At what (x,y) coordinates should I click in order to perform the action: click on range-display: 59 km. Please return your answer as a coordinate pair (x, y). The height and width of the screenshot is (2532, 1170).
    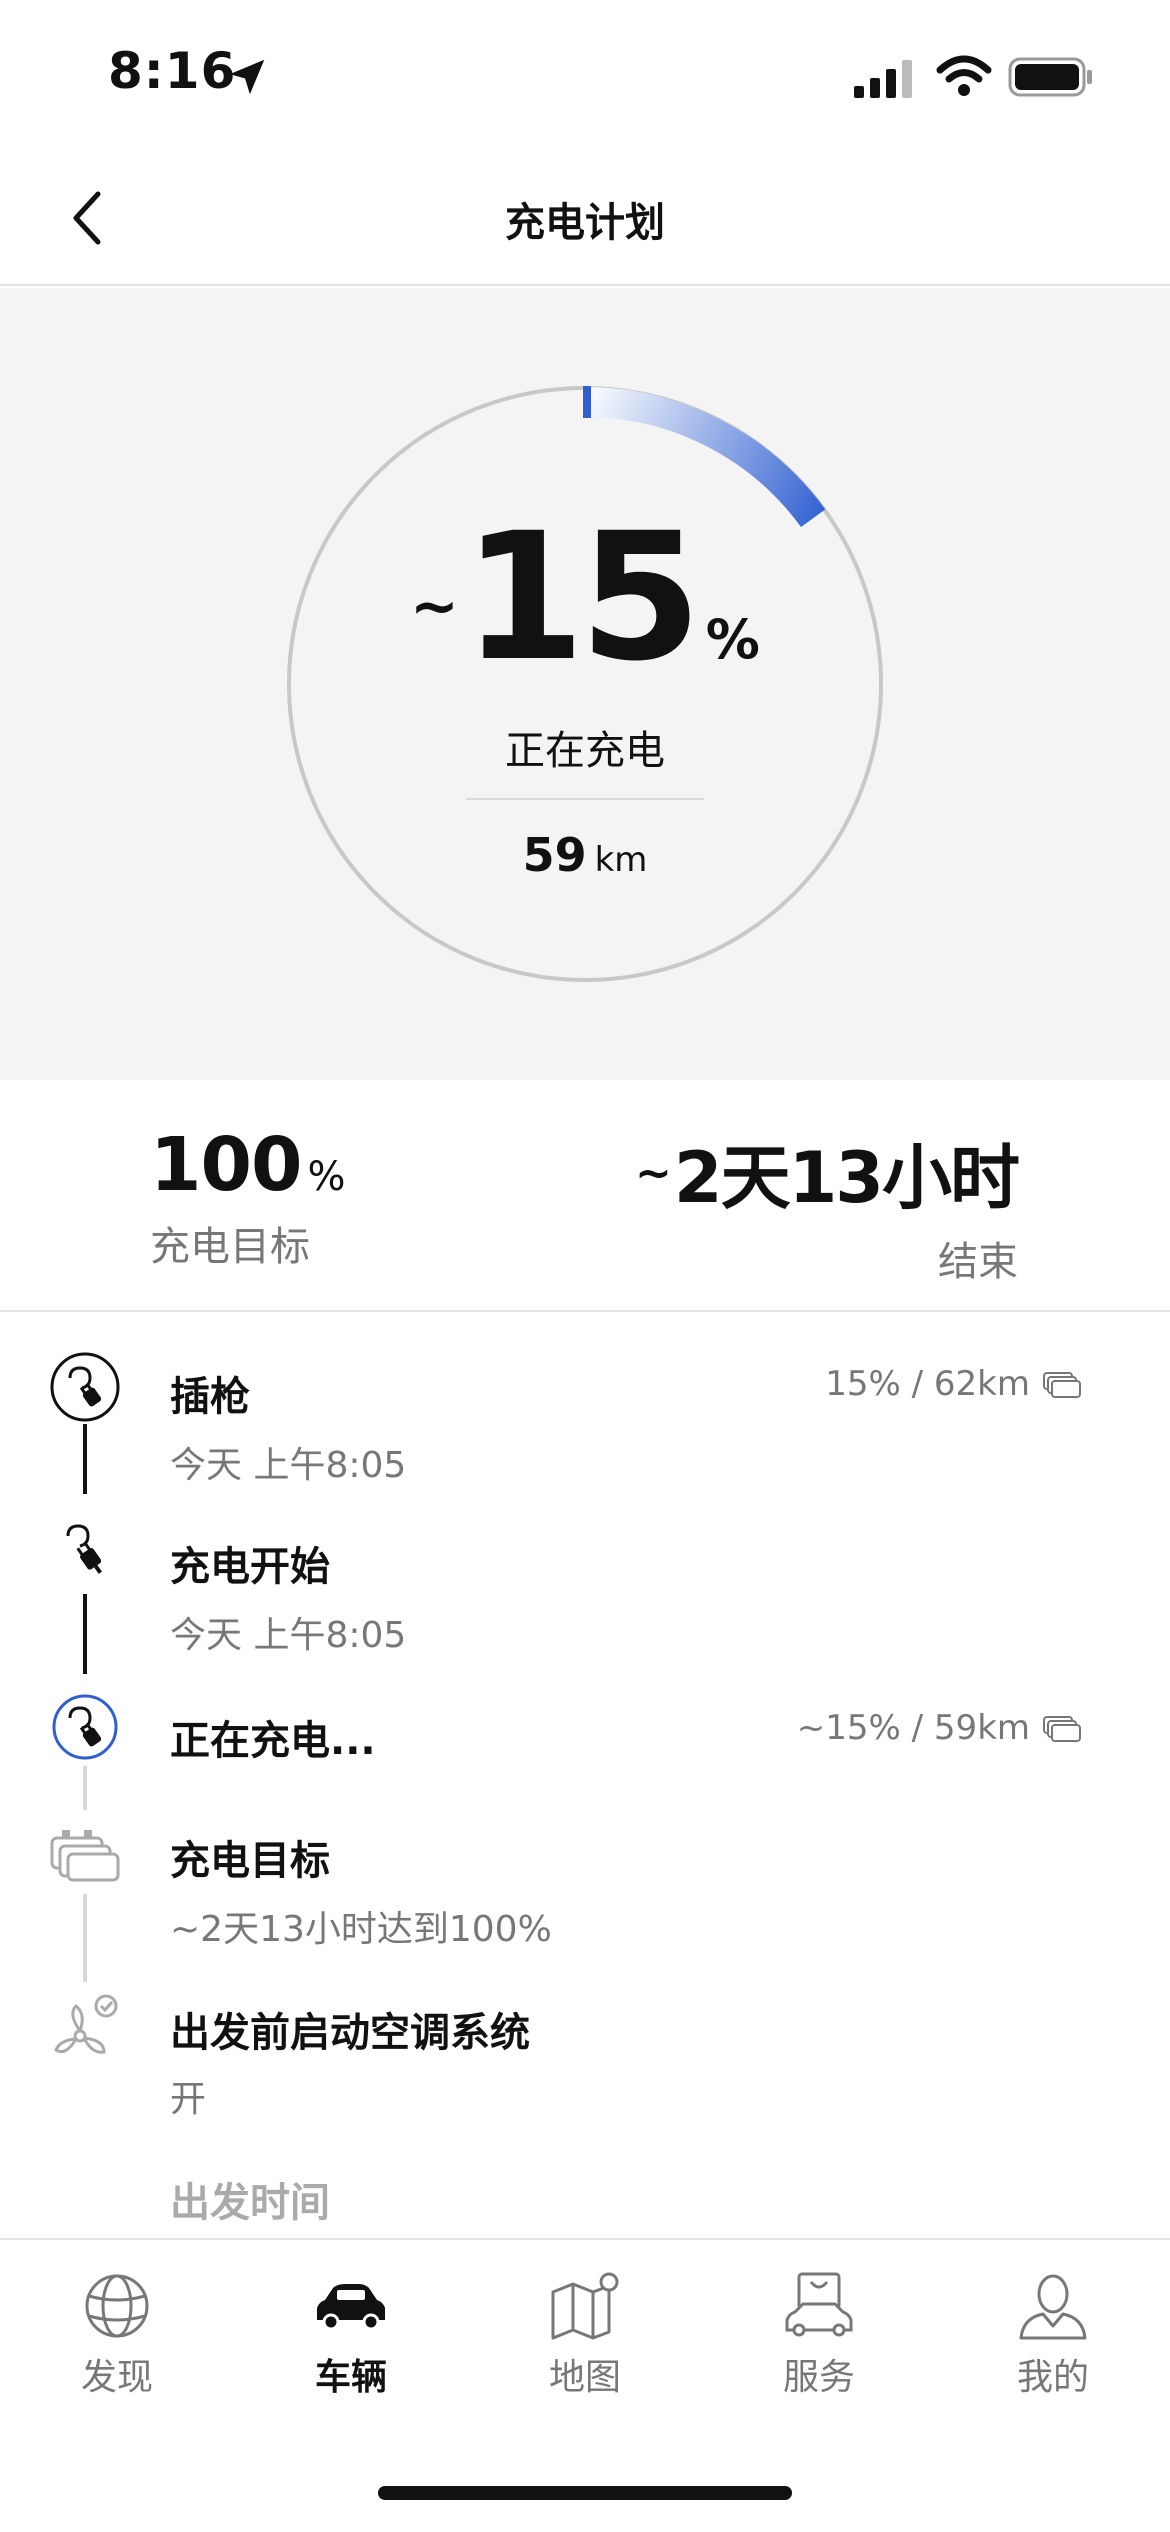
    Looking at the image, I should click on (585, 855).